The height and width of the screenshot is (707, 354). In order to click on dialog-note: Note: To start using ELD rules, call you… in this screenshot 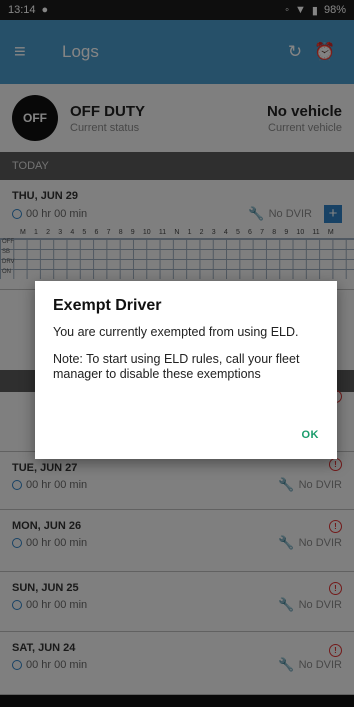, I will do `click(176, 366)`.